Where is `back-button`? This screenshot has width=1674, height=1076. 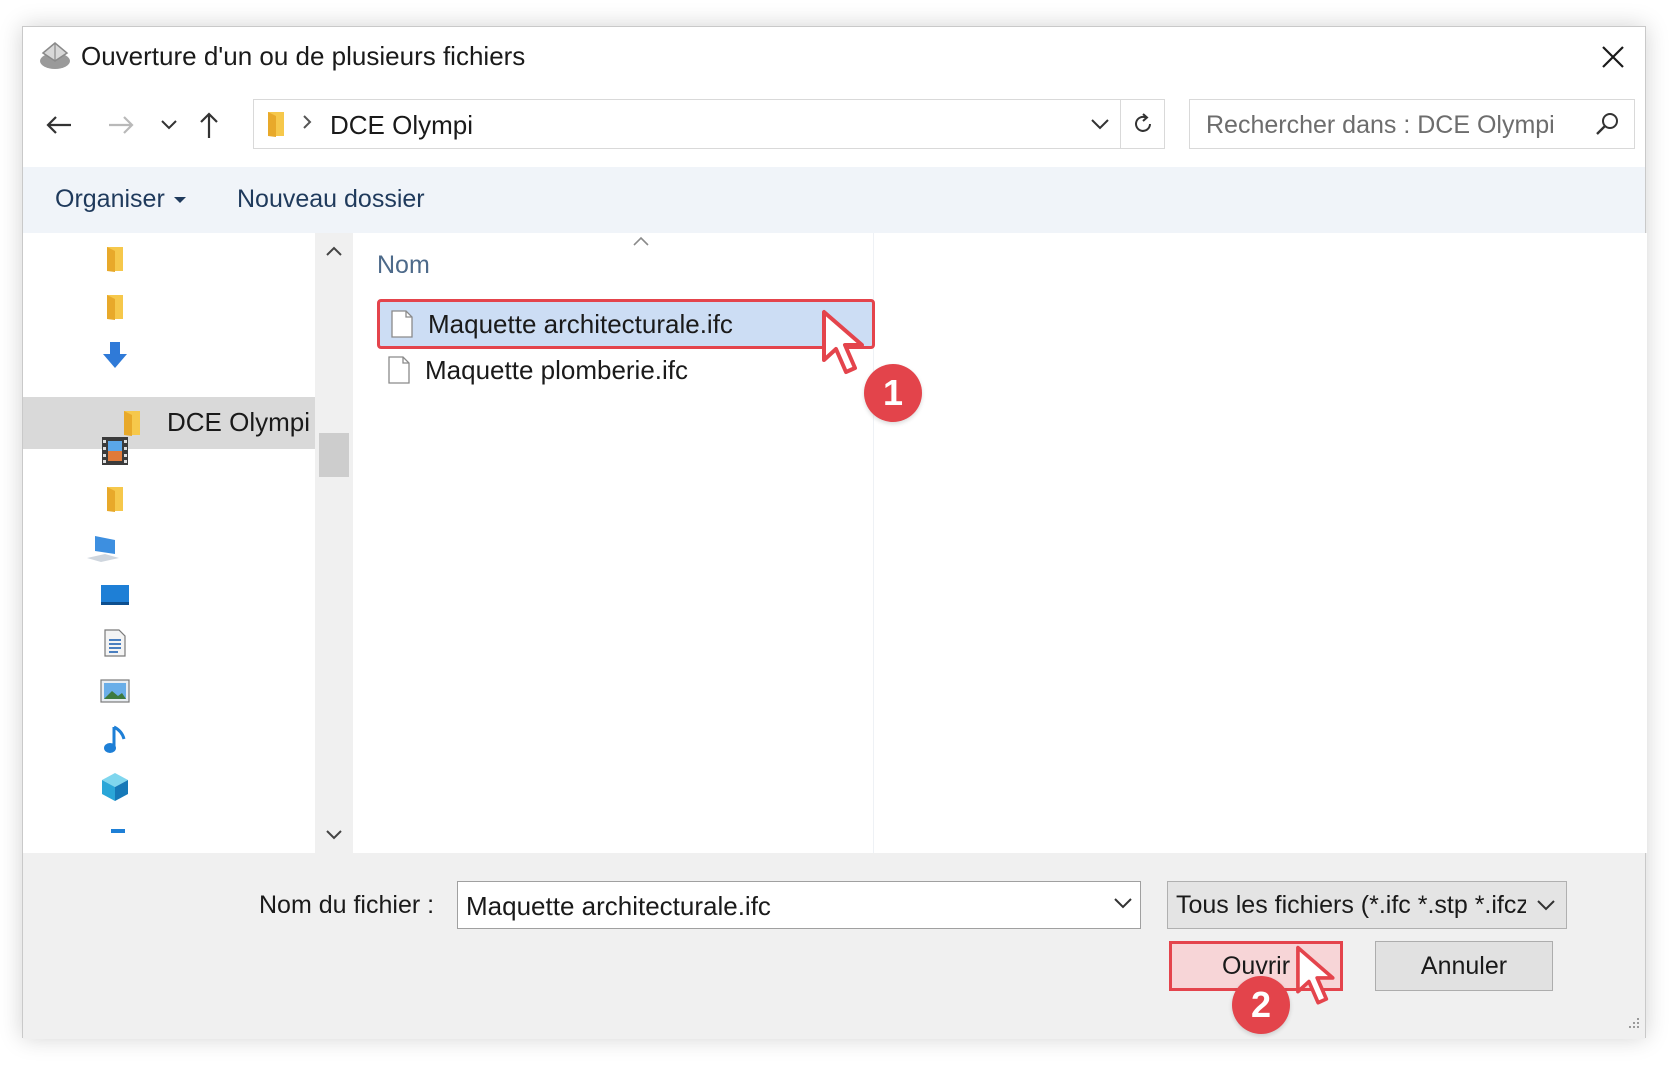
back-button is located at coordinates (59, 125).